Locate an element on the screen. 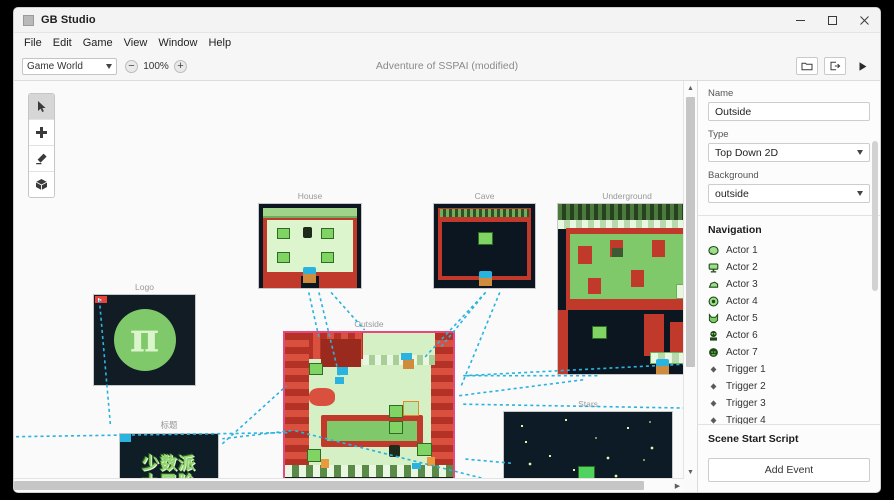  nav-item-actor-4: Actor 4 is located at coordinates (789, 301).